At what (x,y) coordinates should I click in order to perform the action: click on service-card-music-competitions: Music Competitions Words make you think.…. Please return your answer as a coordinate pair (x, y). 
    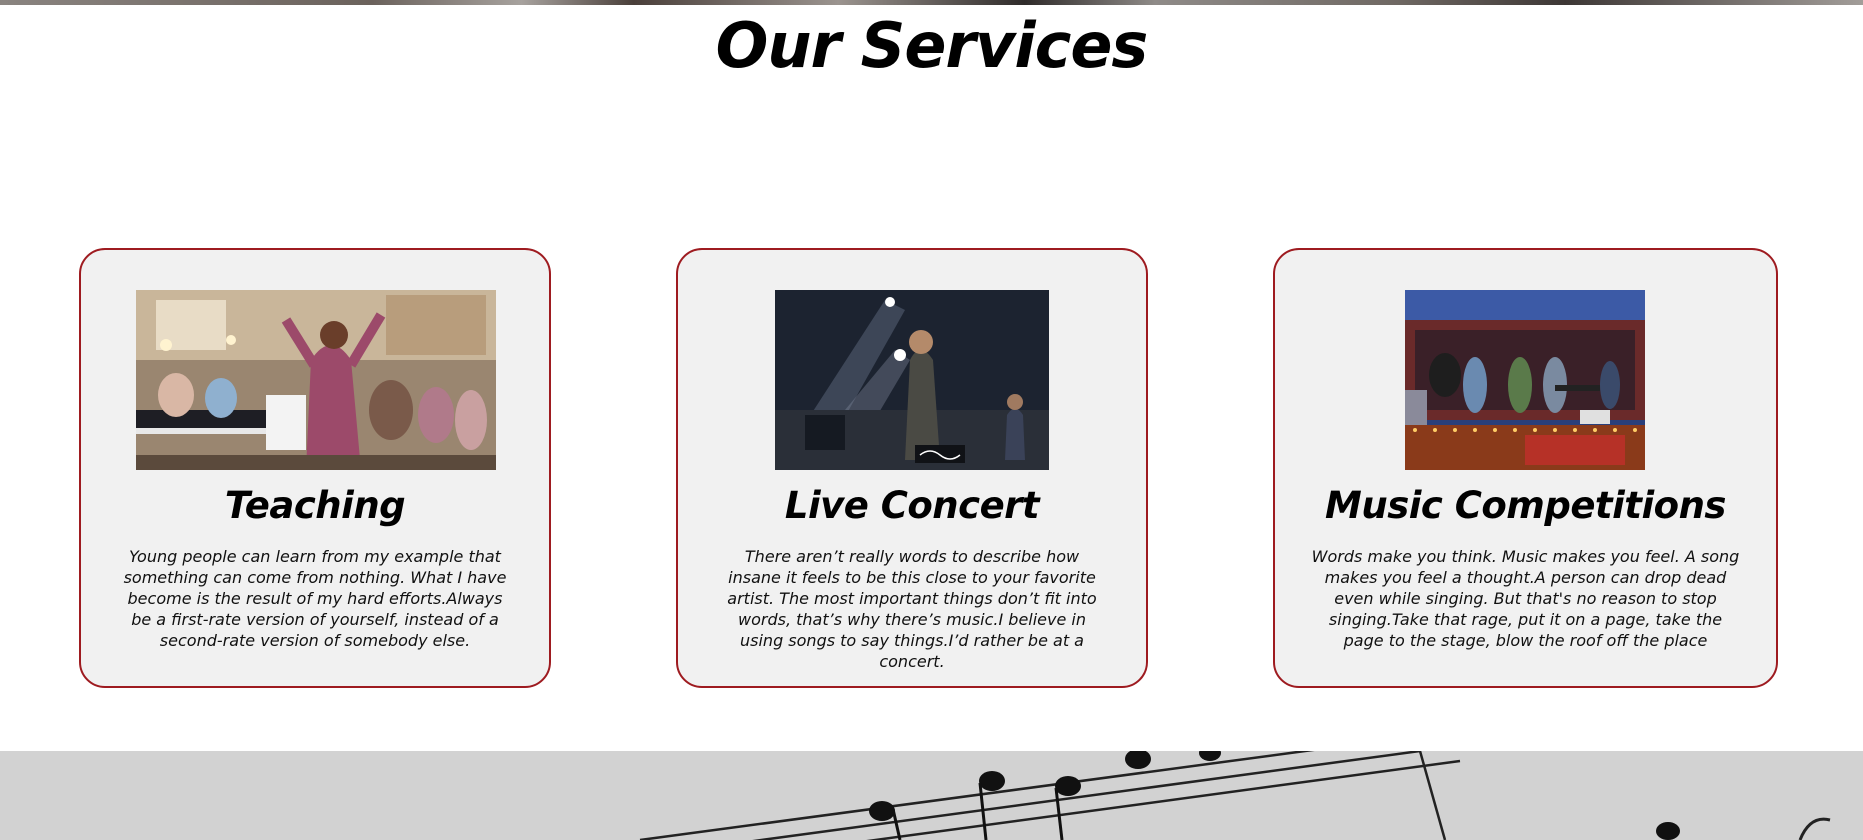
    Looking at the image, I should click on (1525, 468).